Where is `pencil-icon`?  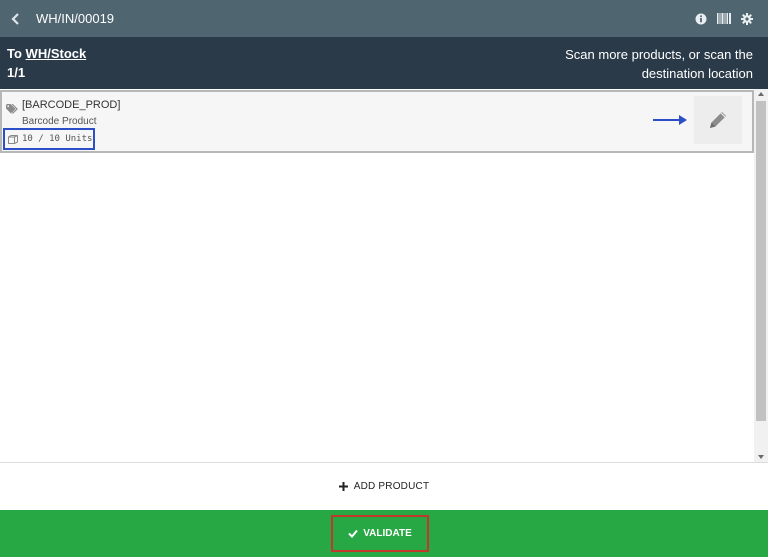
pencil-icon is located at coordinates (718, 120).